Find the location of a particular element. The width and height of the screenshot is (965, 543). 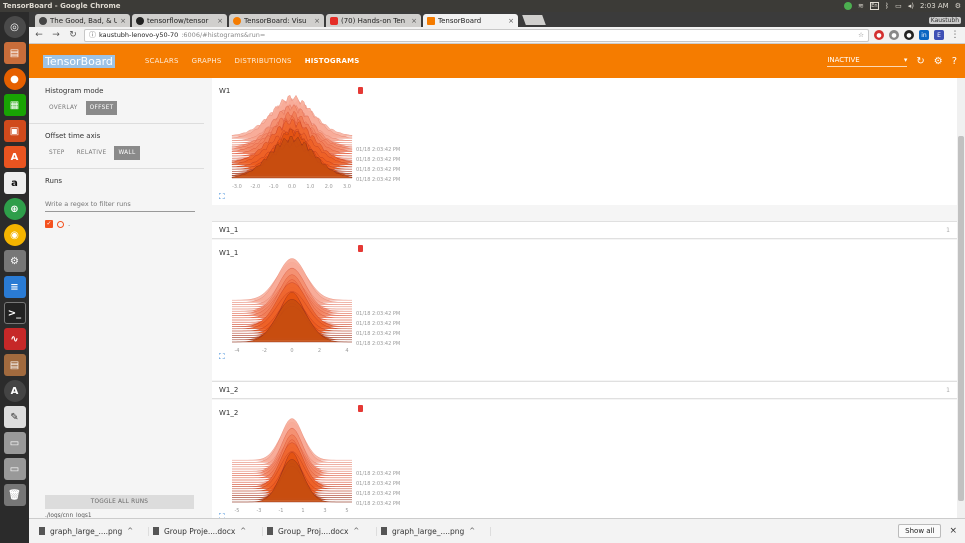

menu-icon: ⋮ is located at coordinates (955, 35).